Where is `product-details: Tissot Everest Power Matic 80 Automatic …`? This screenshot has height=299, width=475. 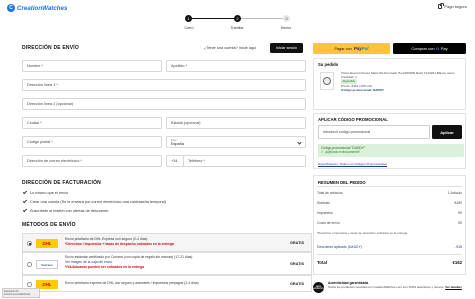 product-details: Tissot Everest Power Matic 80 Automatic … is located at coordinates (401, 81).